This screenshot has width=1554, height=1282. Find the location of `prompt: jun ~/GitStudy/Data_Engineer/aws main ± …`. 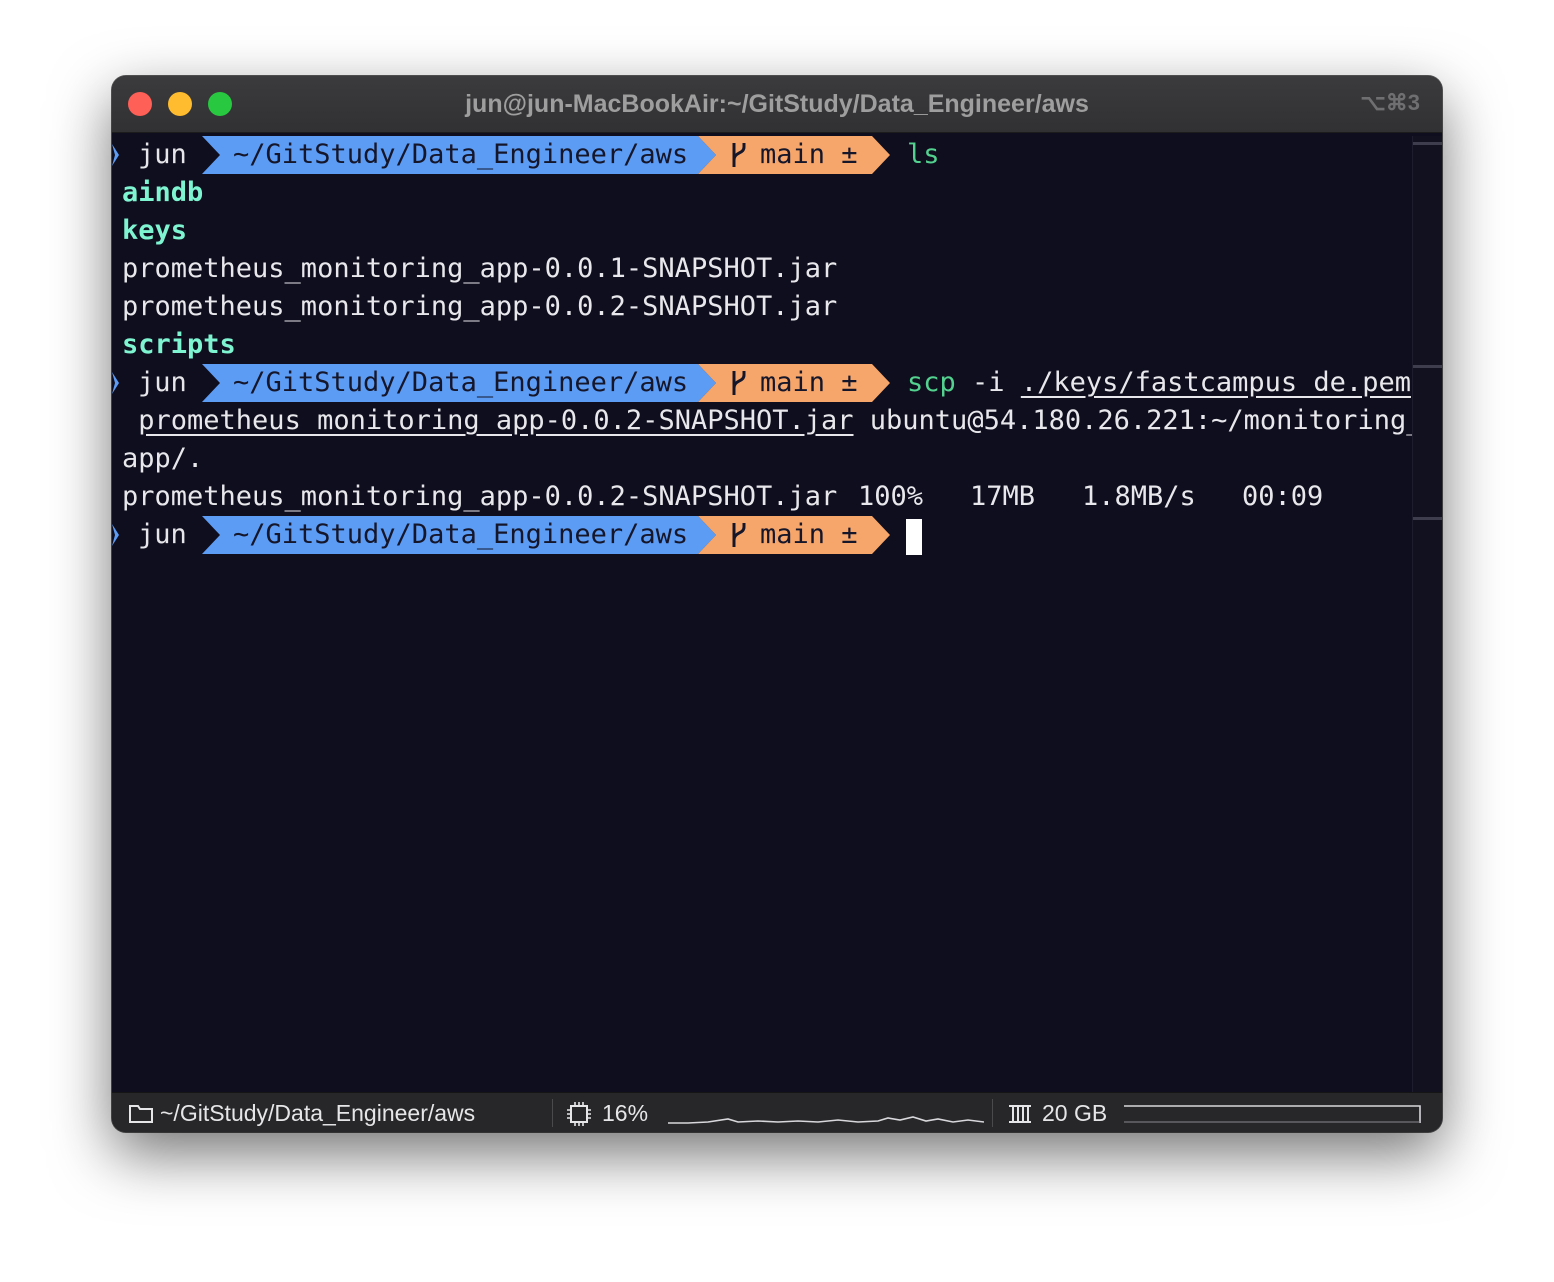

prompt: jun ~/GitStudy/Data_Engineer/aws main ± … is located at coordinates (526, 155).